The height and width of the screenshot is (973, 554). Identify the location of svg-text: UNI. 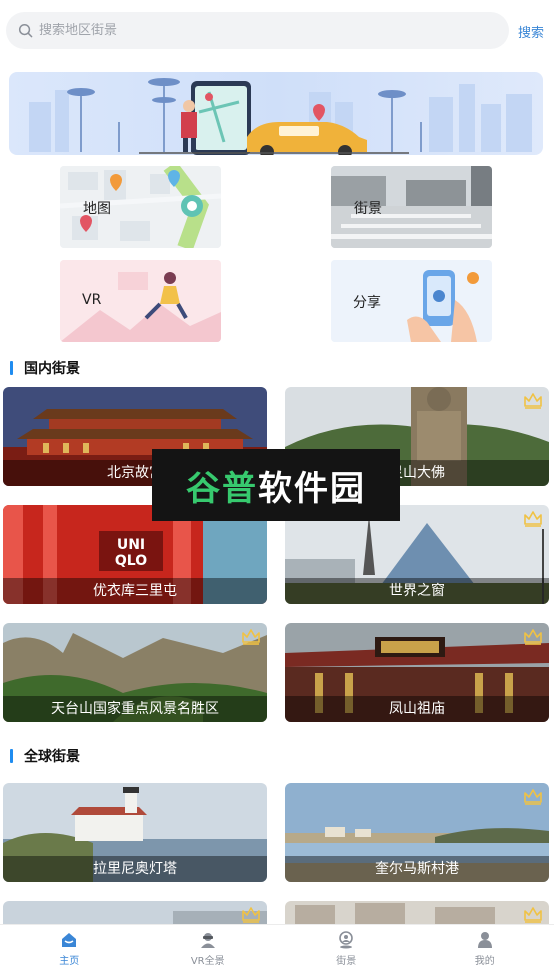
(131, 545).